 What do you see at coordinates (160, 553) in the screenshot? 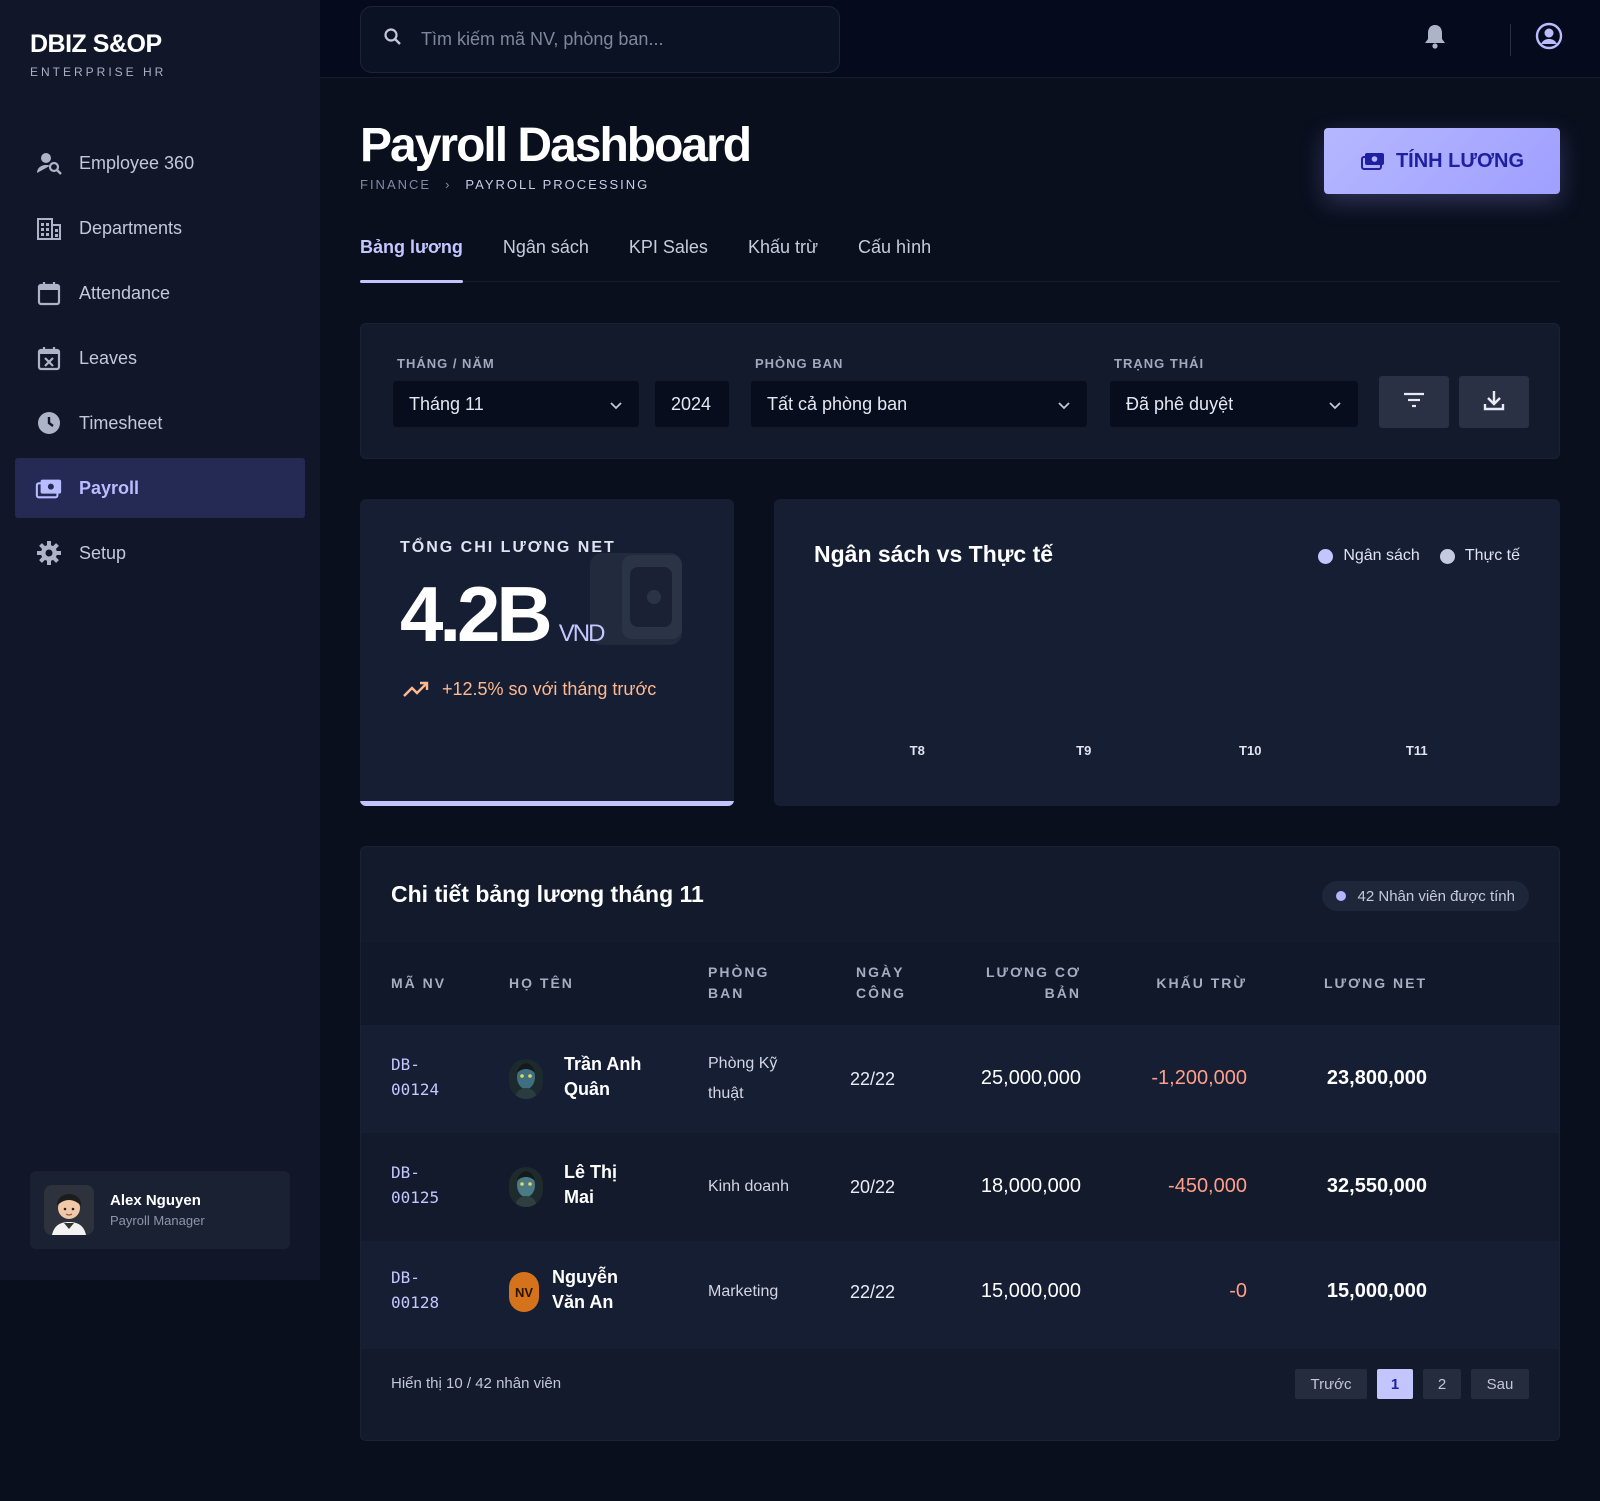
I see `sidebar-item-setup: Setup` at bounding box center [160, 553].